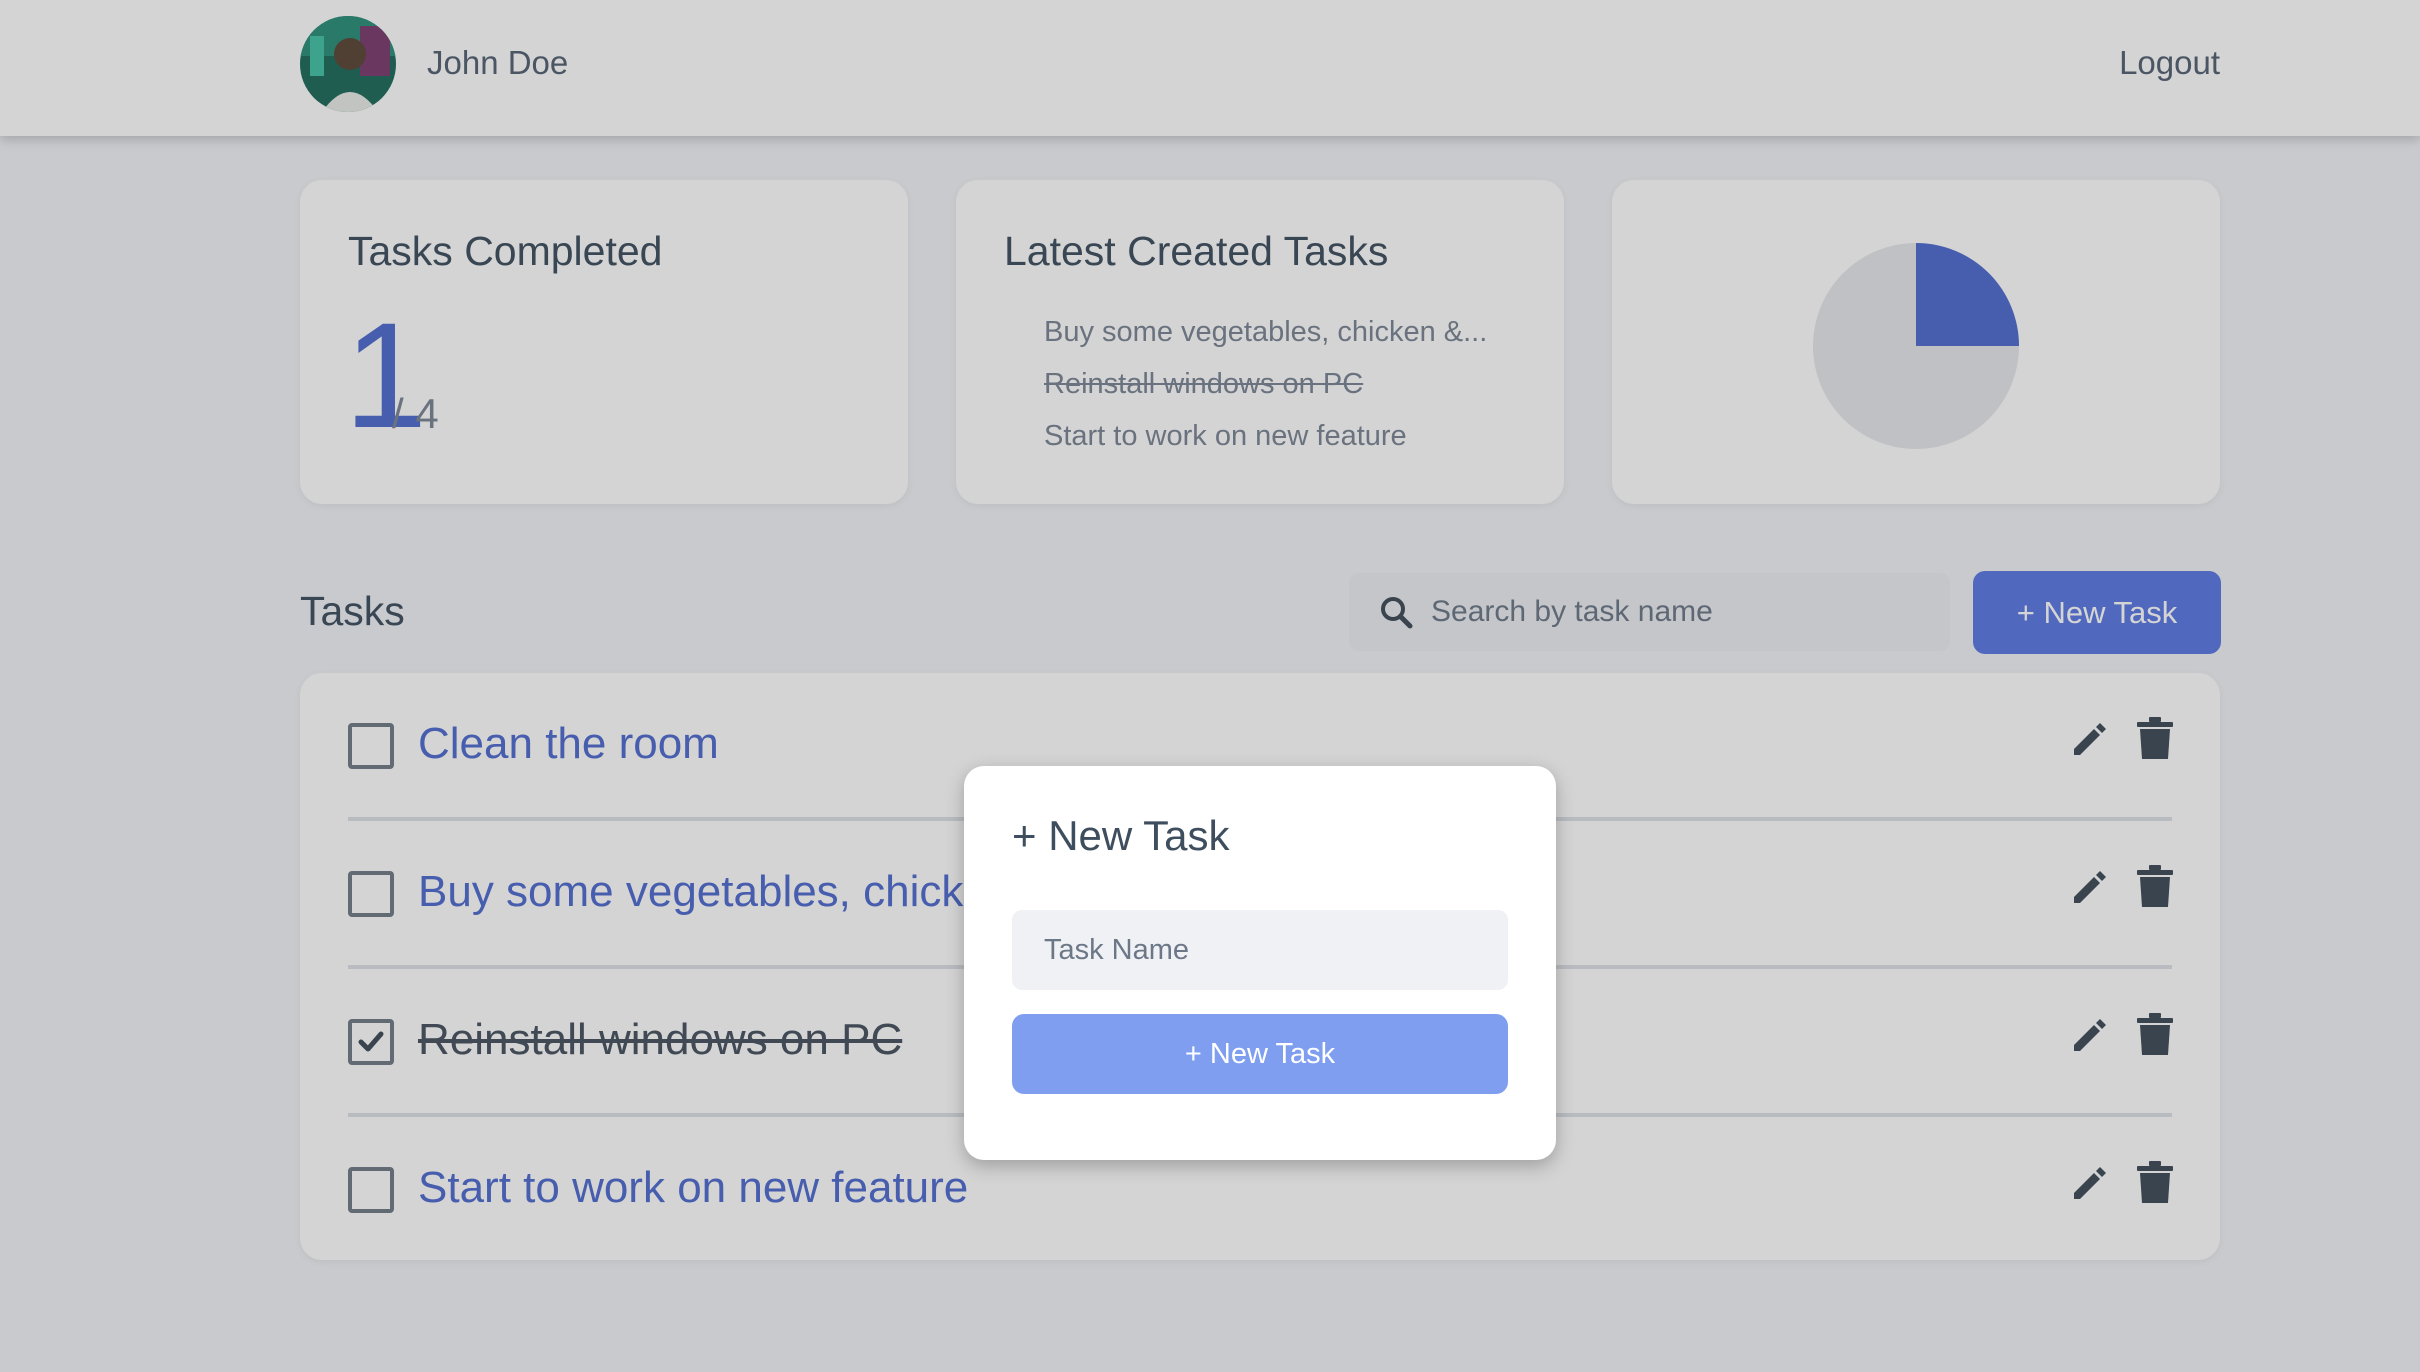 Image resolution: width=2420 pixels, height=1372 pixels. I want to click on submit-new-task-button: + New Task, so click(1260, 1054).